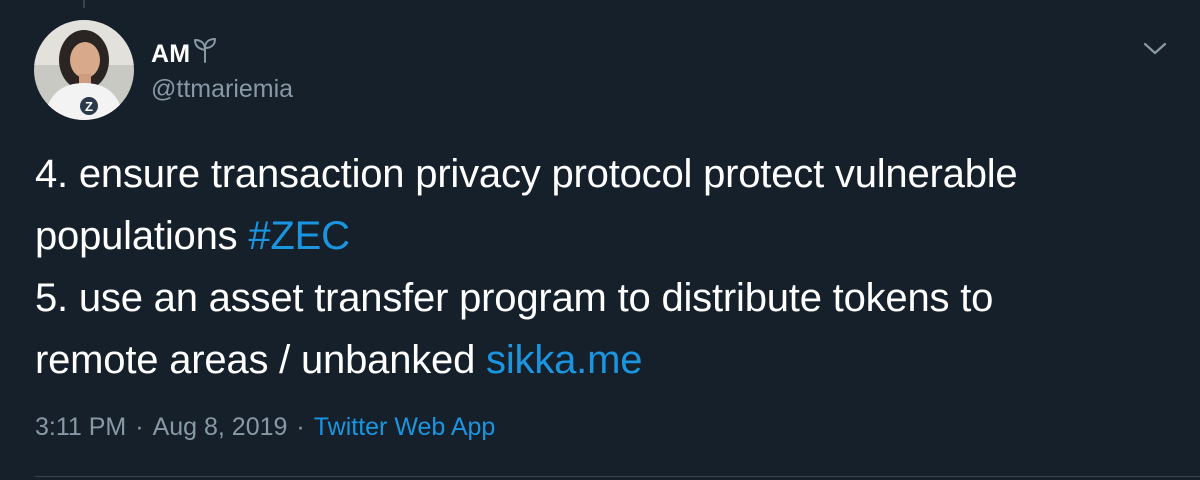 The width and height of the screenshot is (1200, 480). Describe the element at coordinates (605, 236) in the screenshot. I see `tweet-text-line: populations #ZEC` at that location.